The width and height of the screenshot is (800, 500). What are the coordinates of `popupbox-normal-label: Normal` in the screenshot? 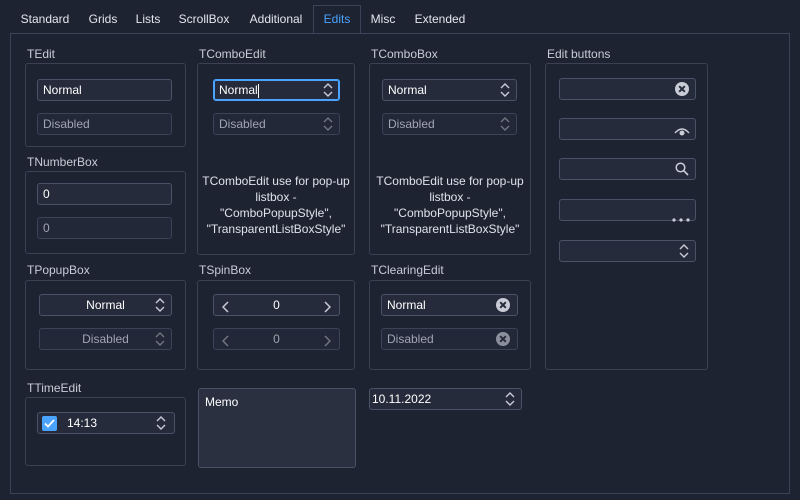 It's located at (105, 305).